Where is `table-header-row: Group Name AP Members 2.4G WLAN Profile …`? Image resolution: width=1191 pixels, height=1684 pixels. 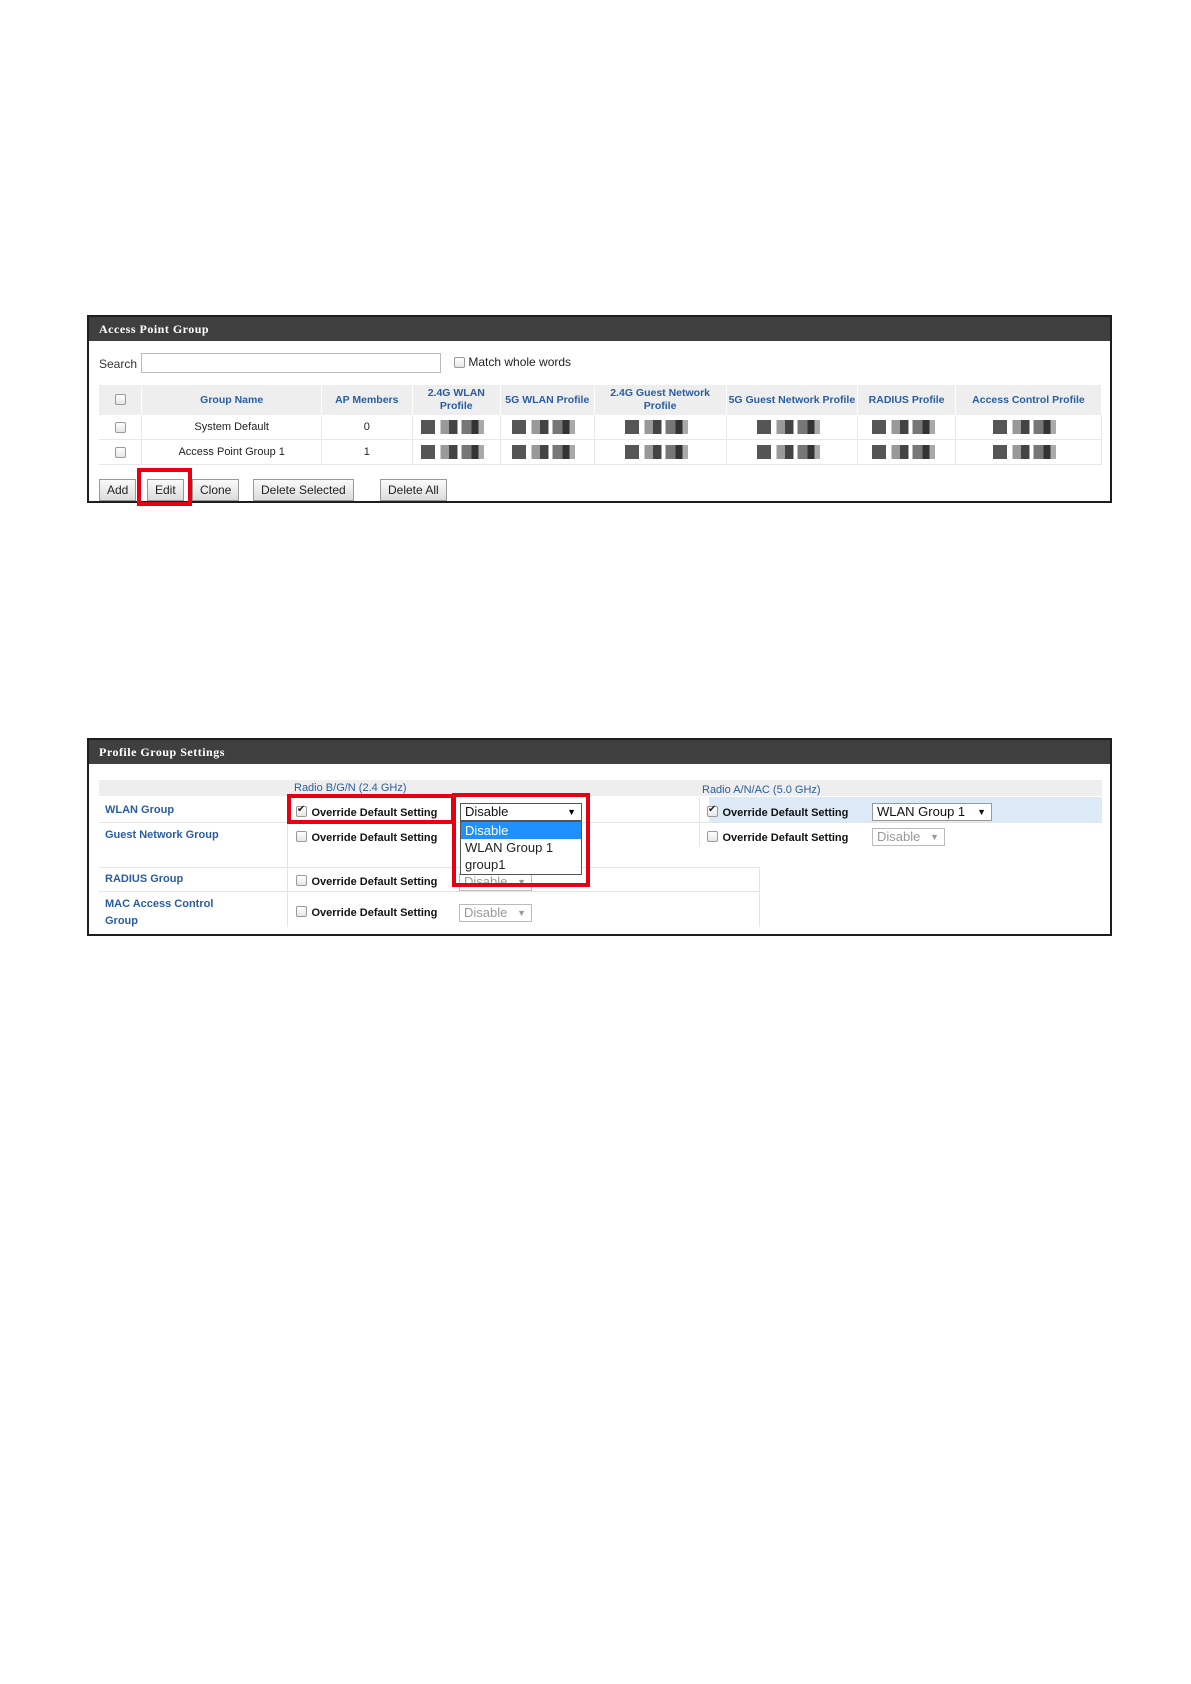 table-header-row: Group Name AP Members 2.4G WLAN Profile … is located at coordinates (601, 400).